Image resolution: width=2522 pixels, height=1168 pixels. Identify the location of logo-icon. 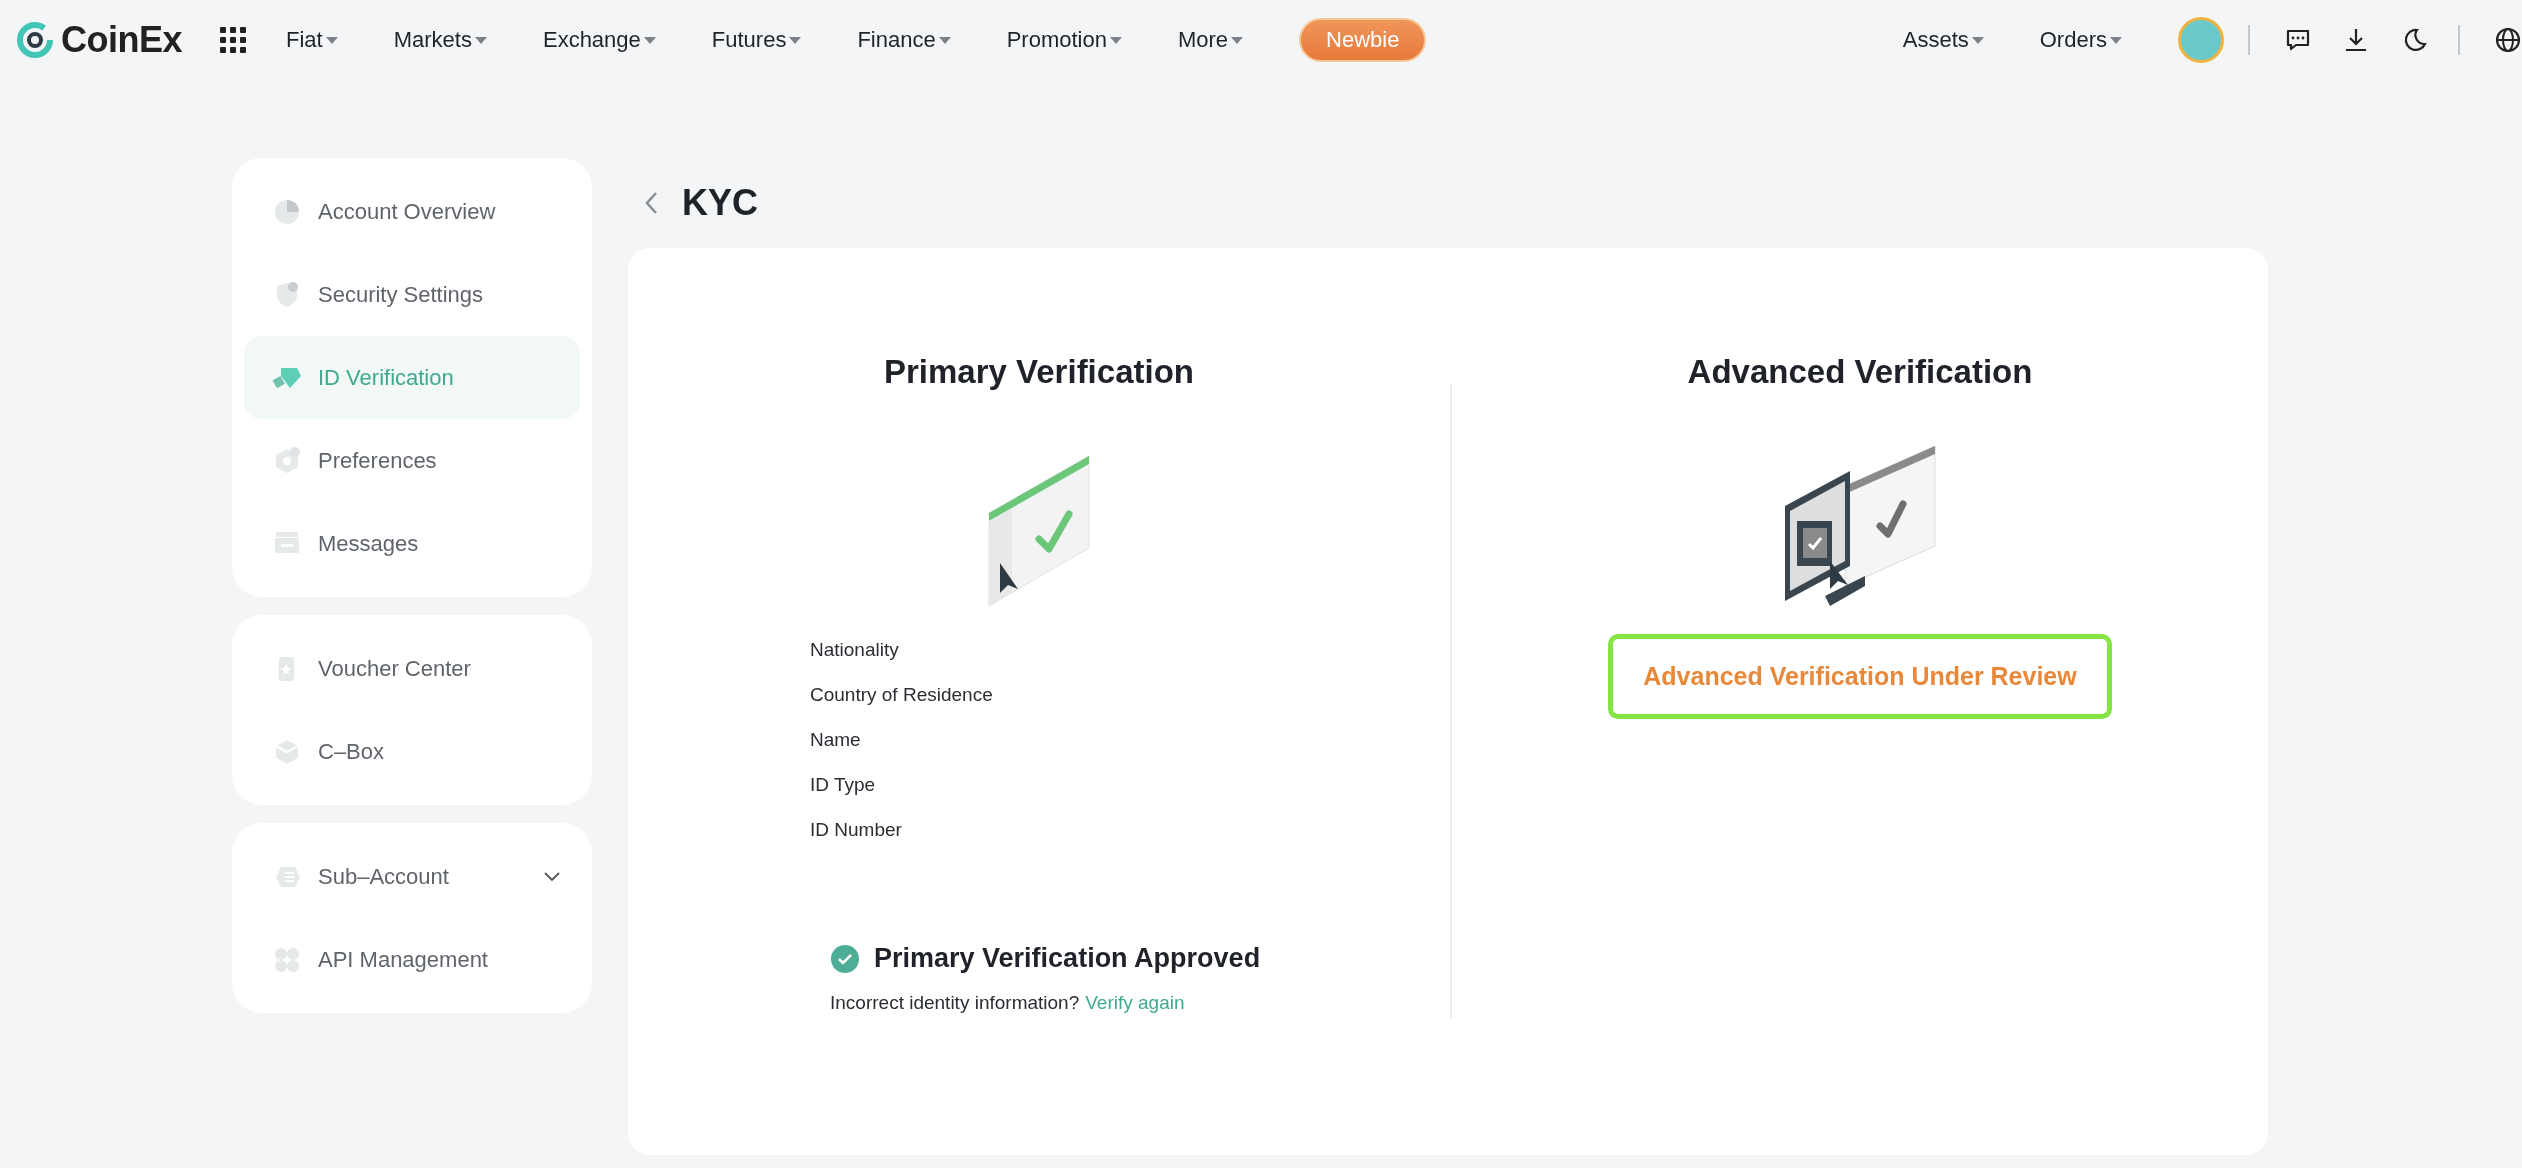
(35, 40).